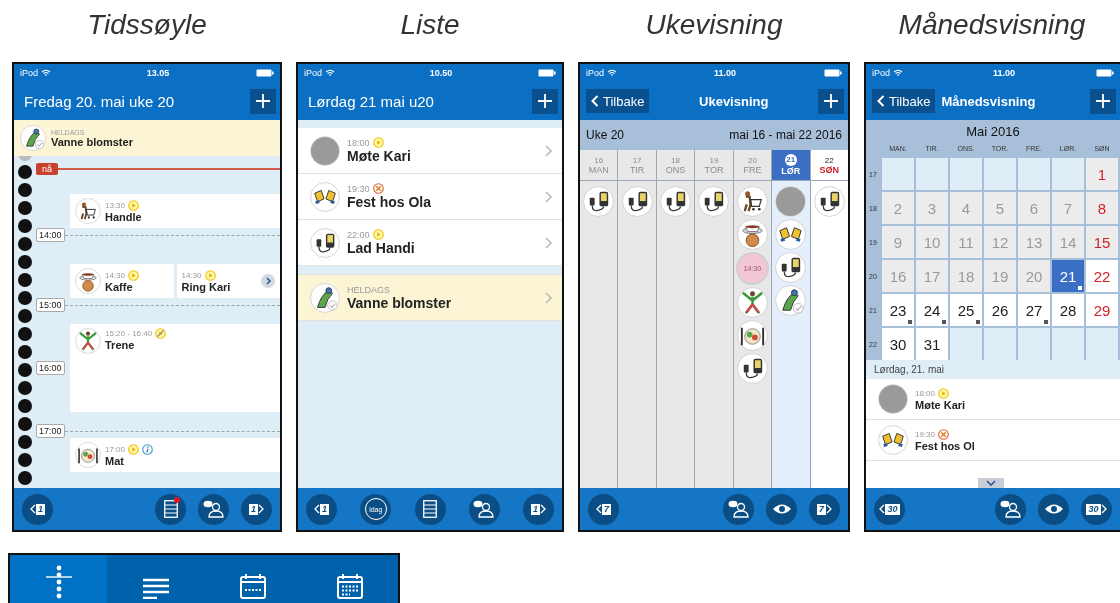  I want to click on previous-button: 7, so click(603, 509).